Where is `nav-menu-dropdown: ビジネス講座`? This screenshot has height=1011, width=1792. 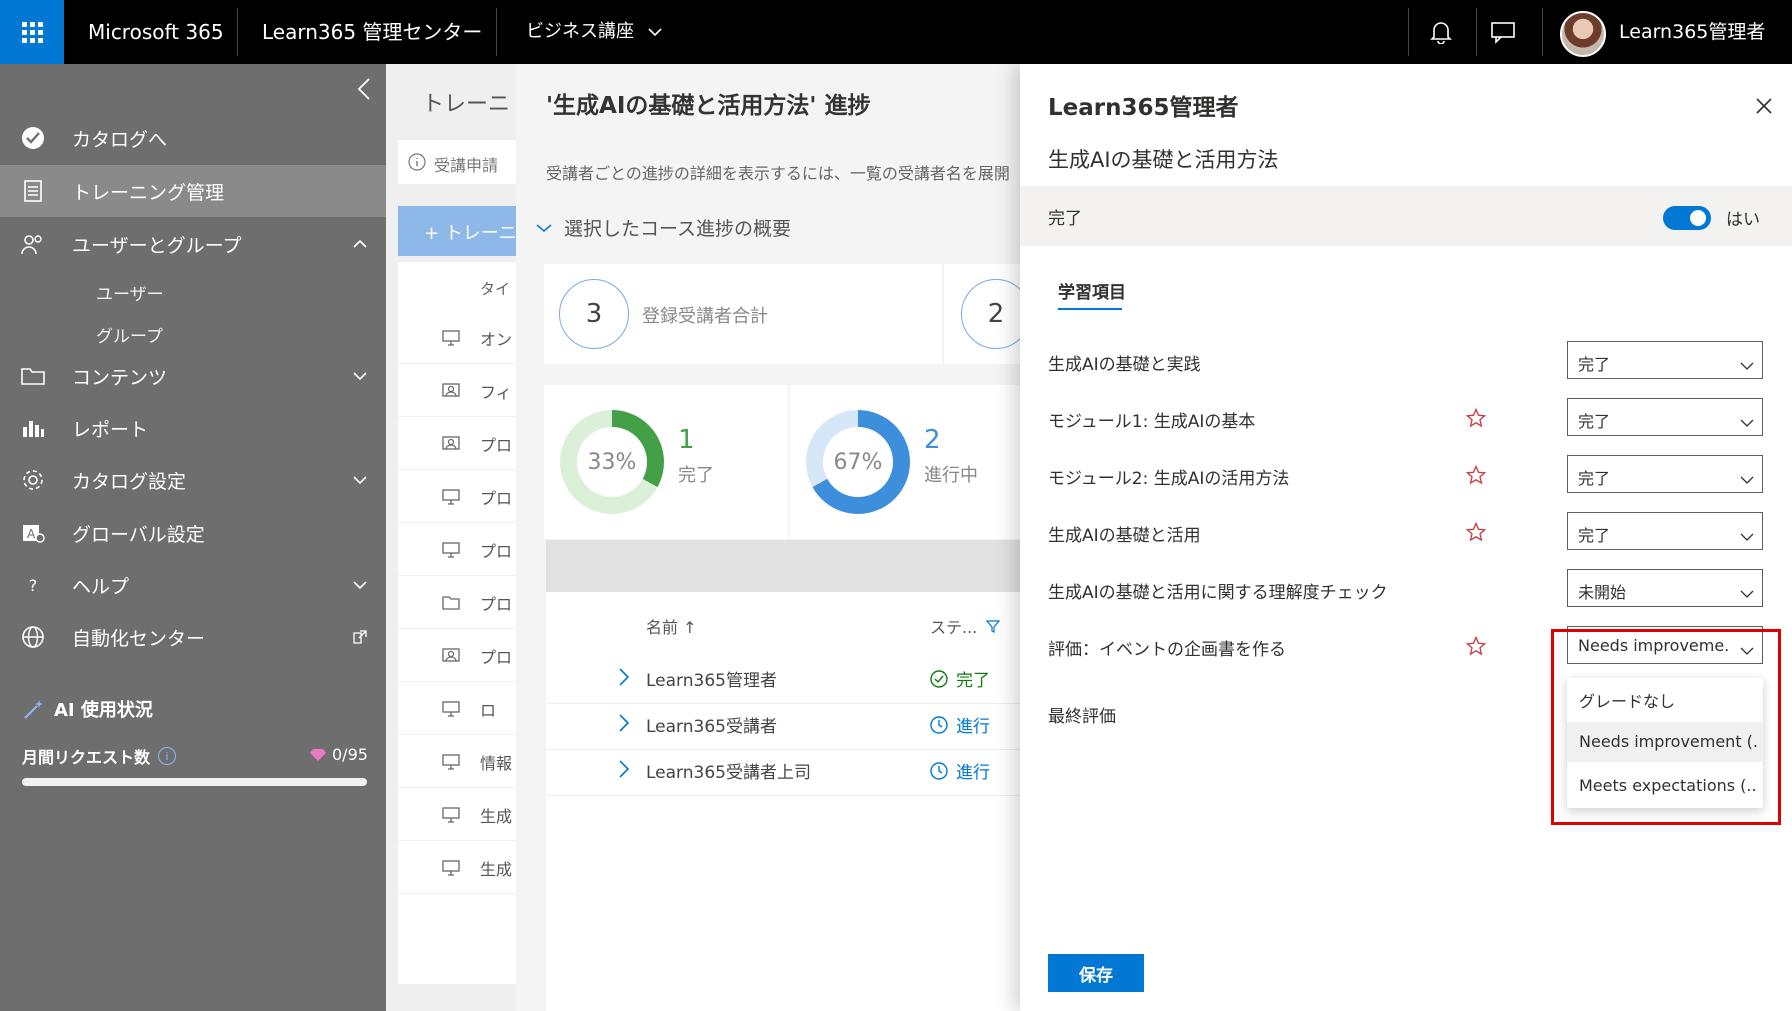
nav-menu-dropdown: ビジネス講座 is located at coordinates (594, 32).